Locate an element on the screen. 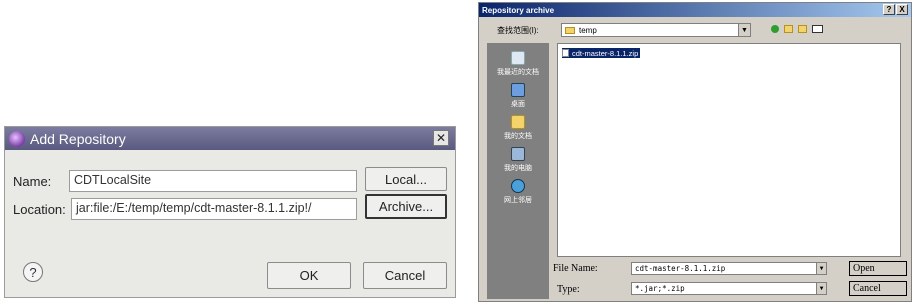 The height and width of the screenshot is (306, 916). archive-title: Repository archive is located at coordinates (518, 10).